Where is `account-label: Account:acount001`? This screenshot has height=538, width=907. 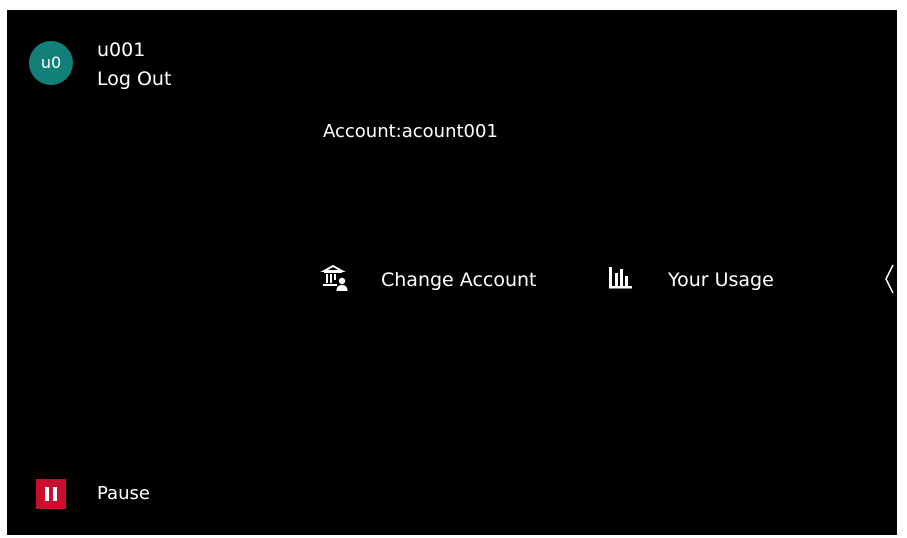
account-label: Account:acount001 is located at coordinates (410, 131).